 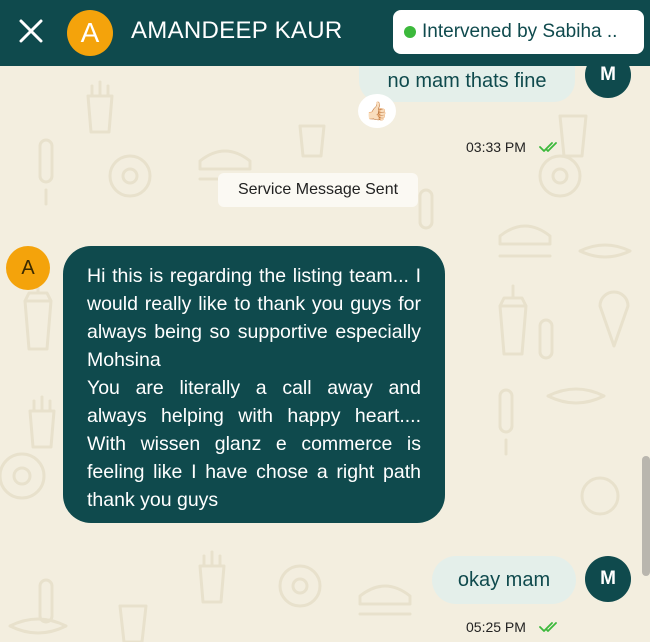 I want to click on avatar: M, so click(x=608, y=579).